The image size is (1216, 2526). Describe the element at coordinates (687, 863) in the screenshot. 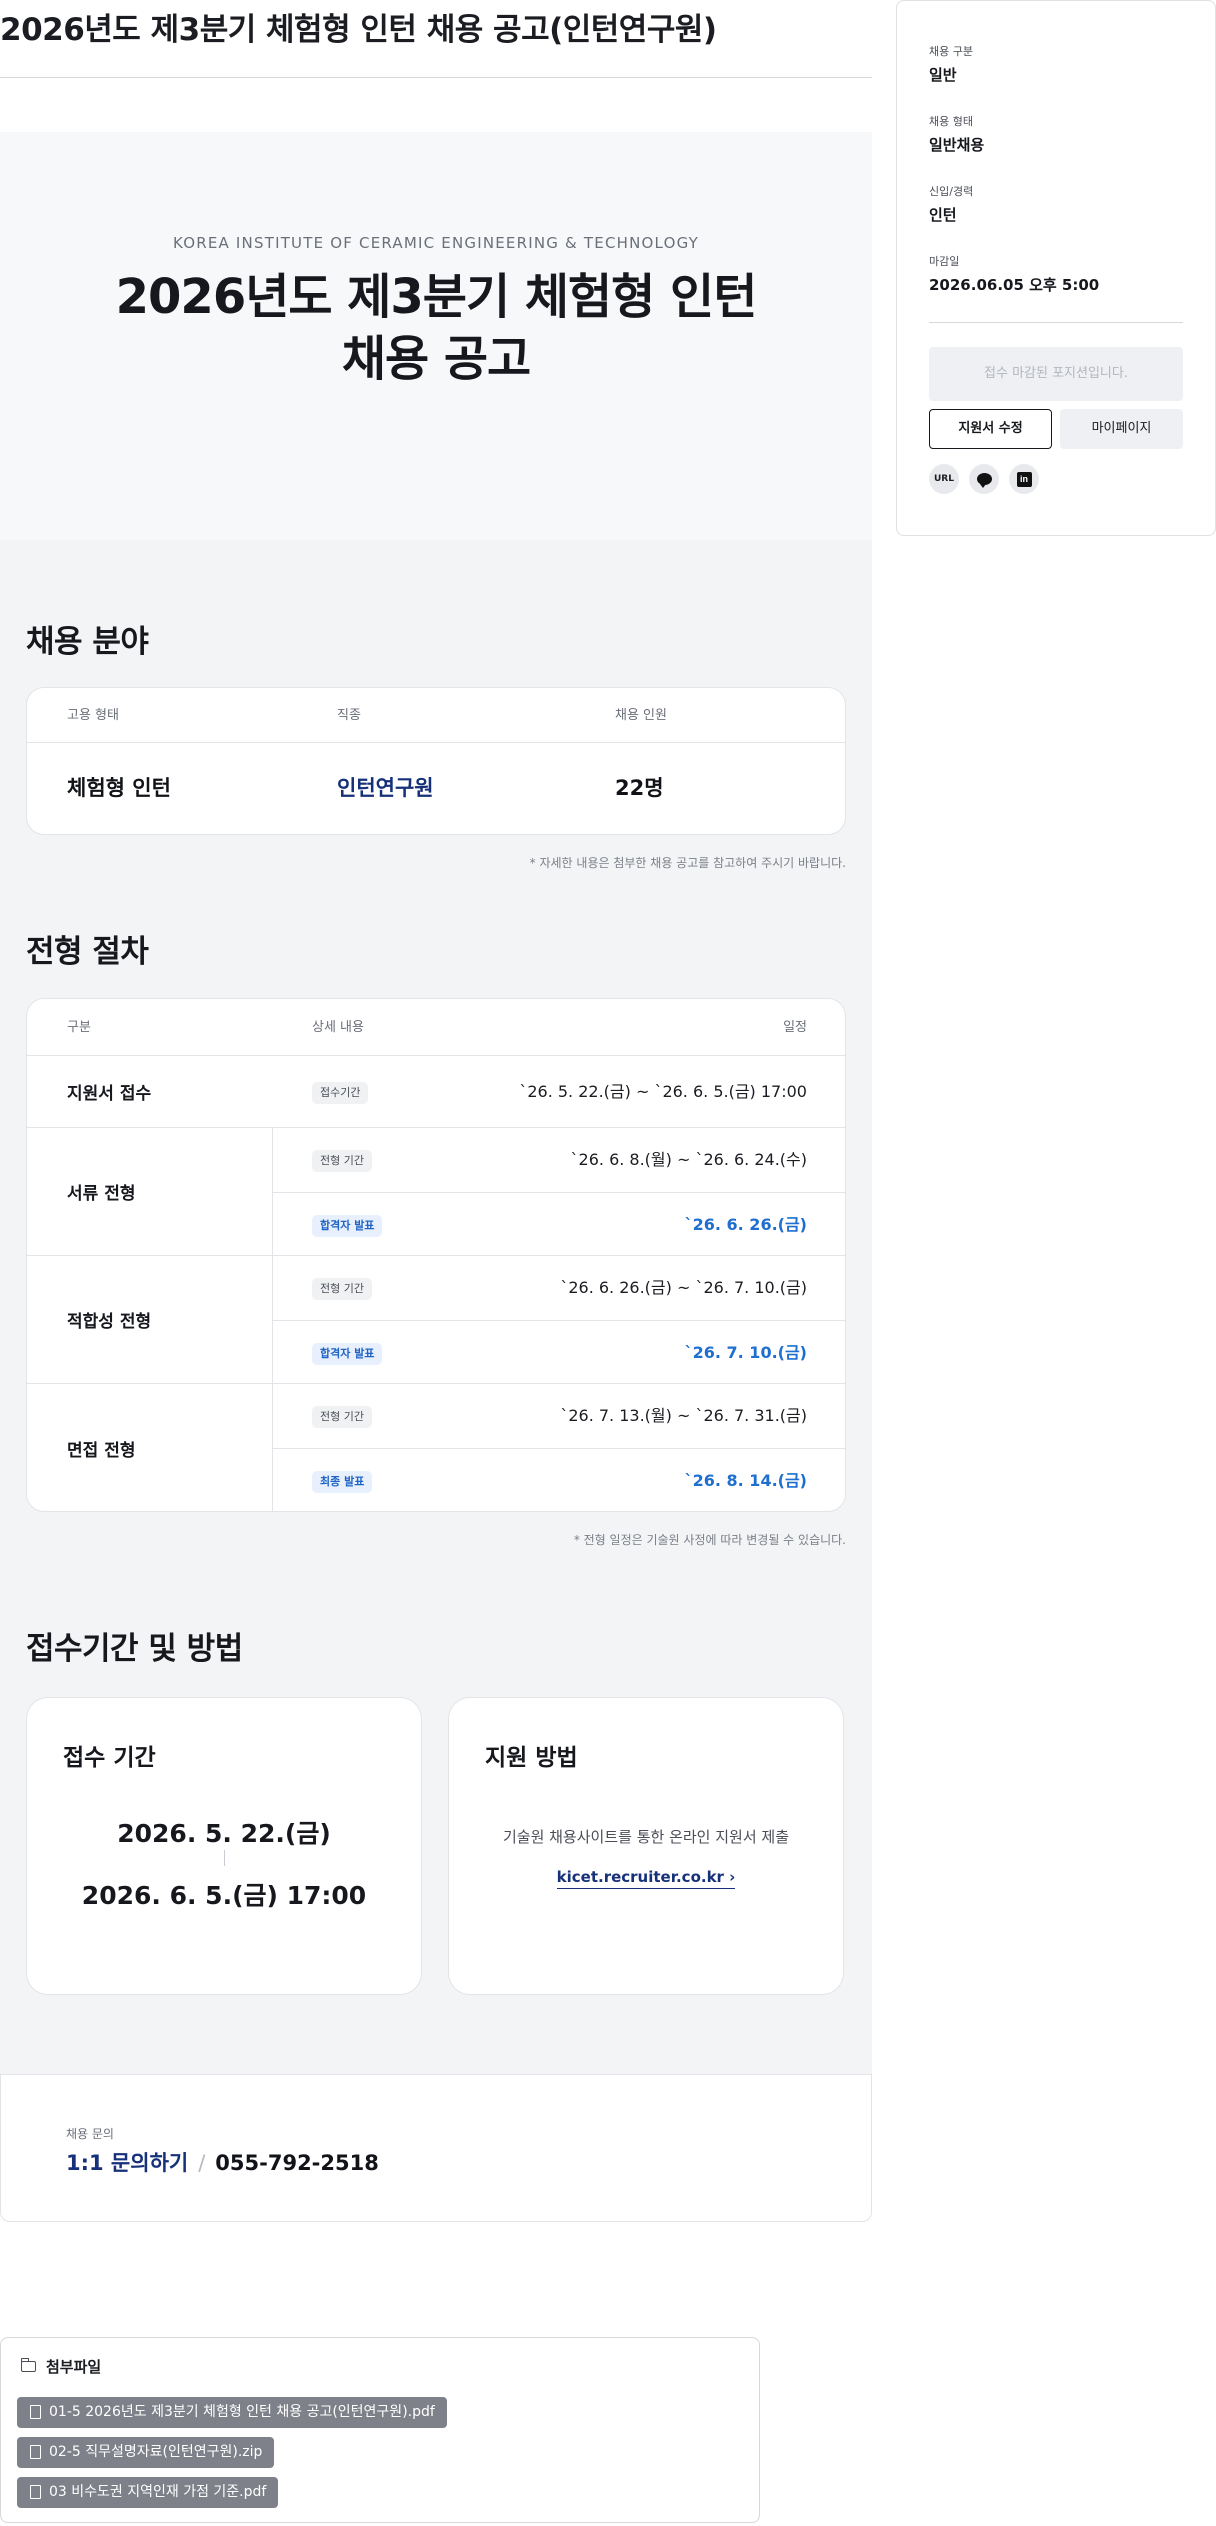

I see `recruit-note: * 자세한 내용은 첨부한 채용 공고를 참고하여 주시기 바랍니다.` at that location.